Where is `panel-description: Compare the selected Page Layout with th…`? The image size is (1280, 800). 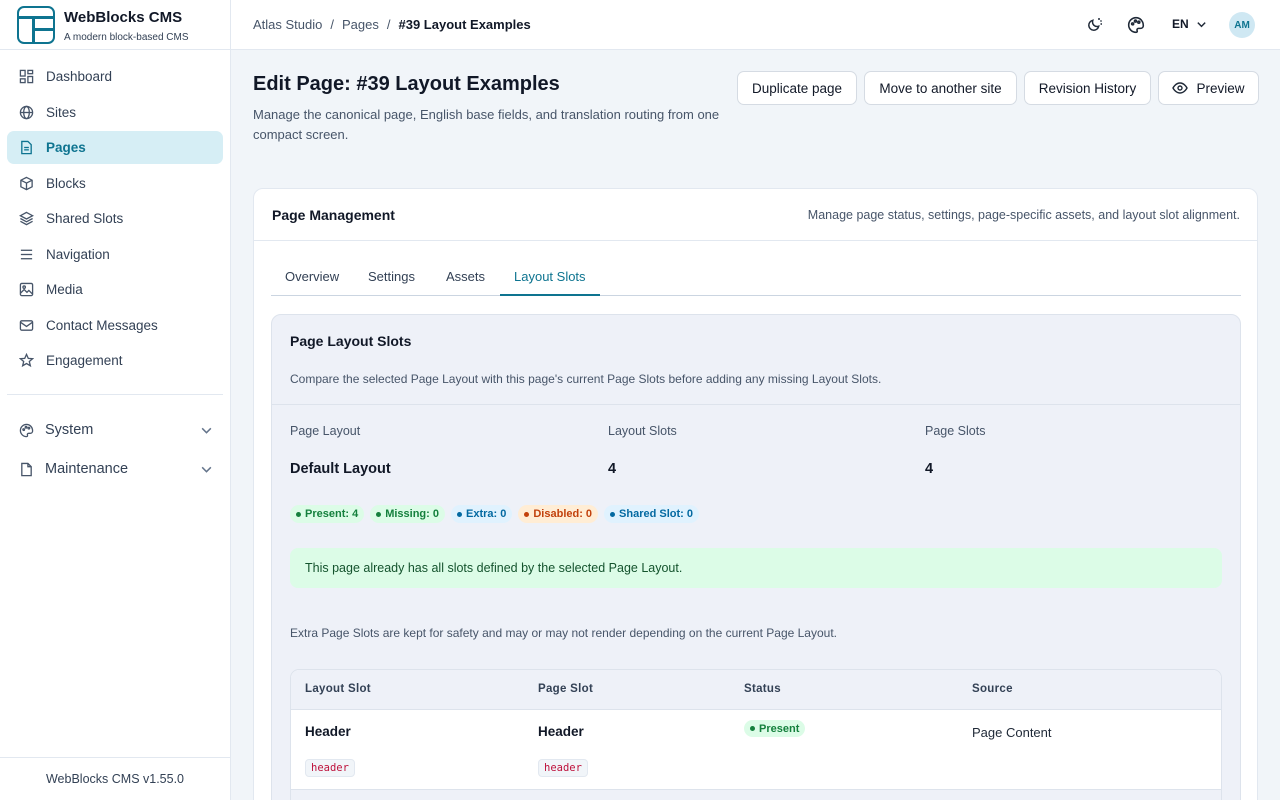
panel-description: Compare the selected Page Layout with th… is located at coordinates (586, 379).